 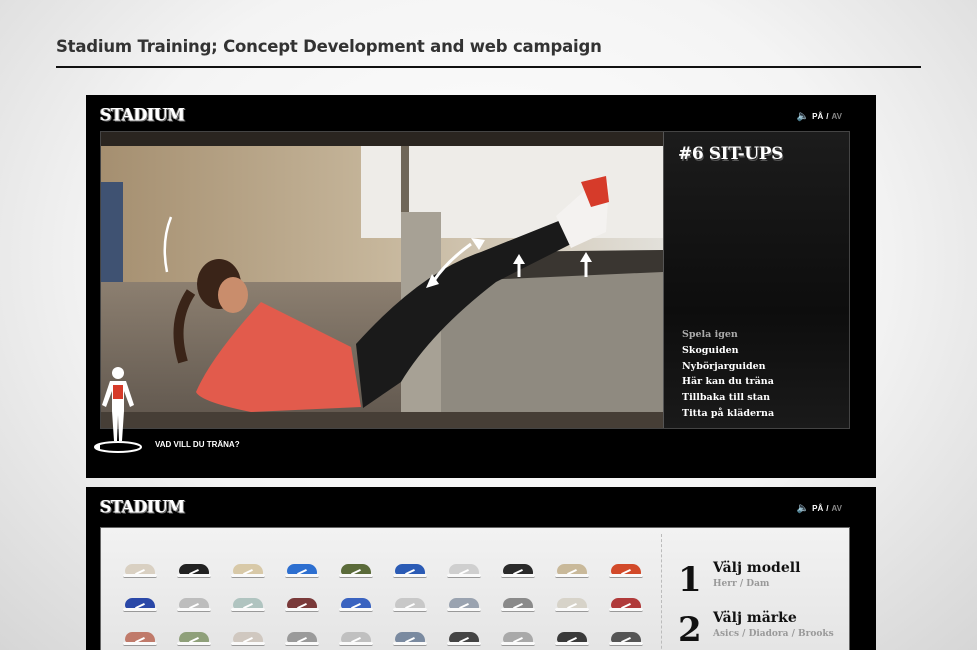 I want to click on column-divider, so click(x=661, y=592).